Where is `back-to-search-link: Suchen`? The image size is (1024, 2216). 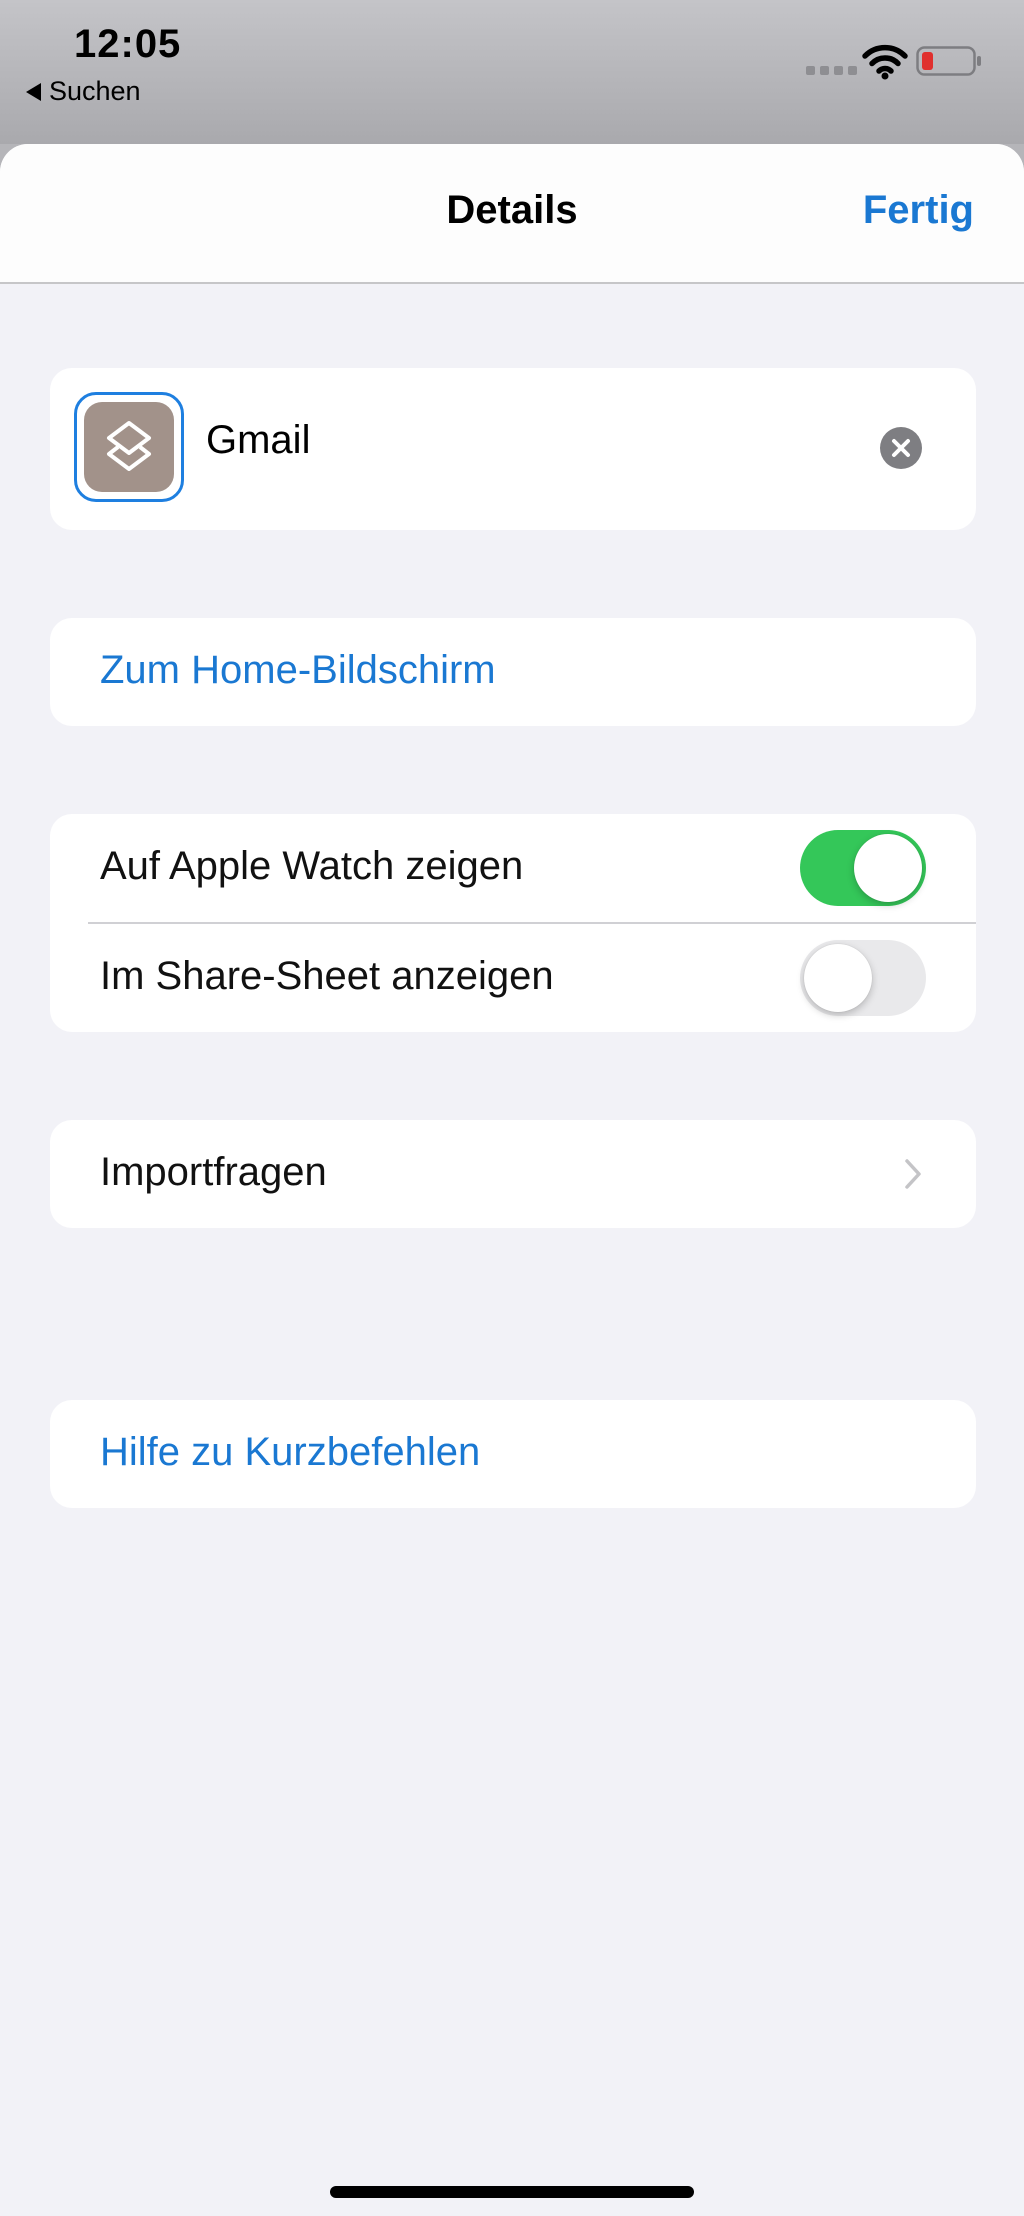
back-to-search-link: Suchen is located at coordinates (83, 91).